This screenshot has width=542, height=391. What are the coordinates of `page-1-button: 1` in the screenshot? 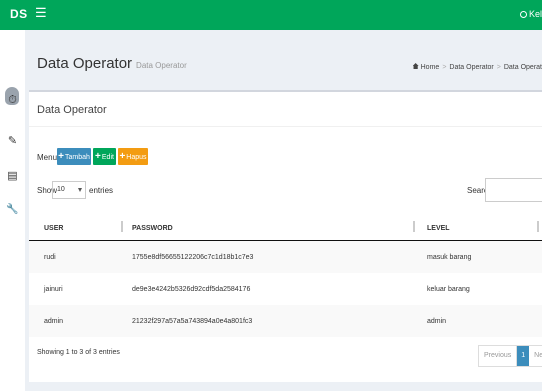 It's located at (523, 356).